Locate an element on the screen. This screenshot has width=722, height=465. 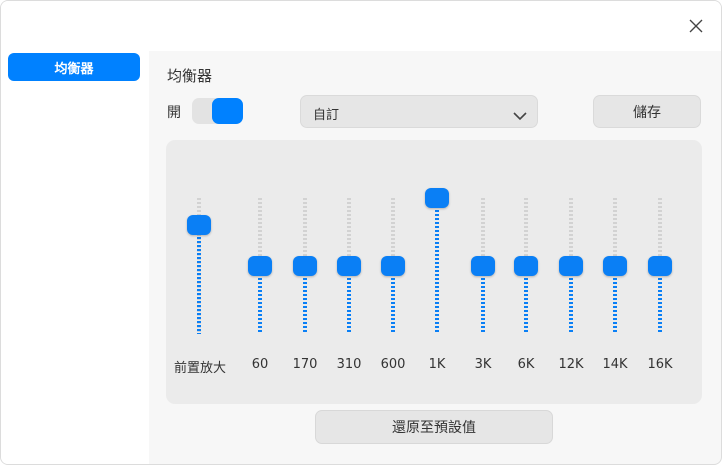
band-slider: 12K is located at coordinates (571, 272).